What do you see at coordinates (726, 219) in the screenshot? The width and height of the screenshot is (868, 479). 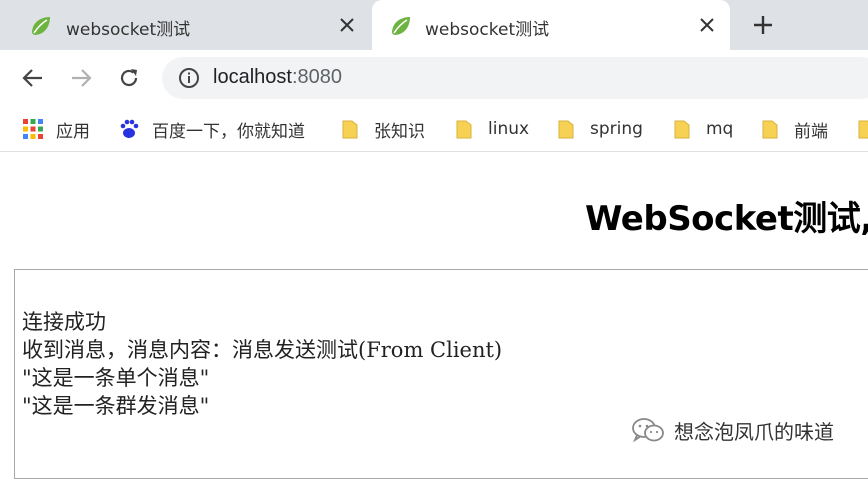 I see `page-title: WebSocket测试,` at bounding box center [726, 219].